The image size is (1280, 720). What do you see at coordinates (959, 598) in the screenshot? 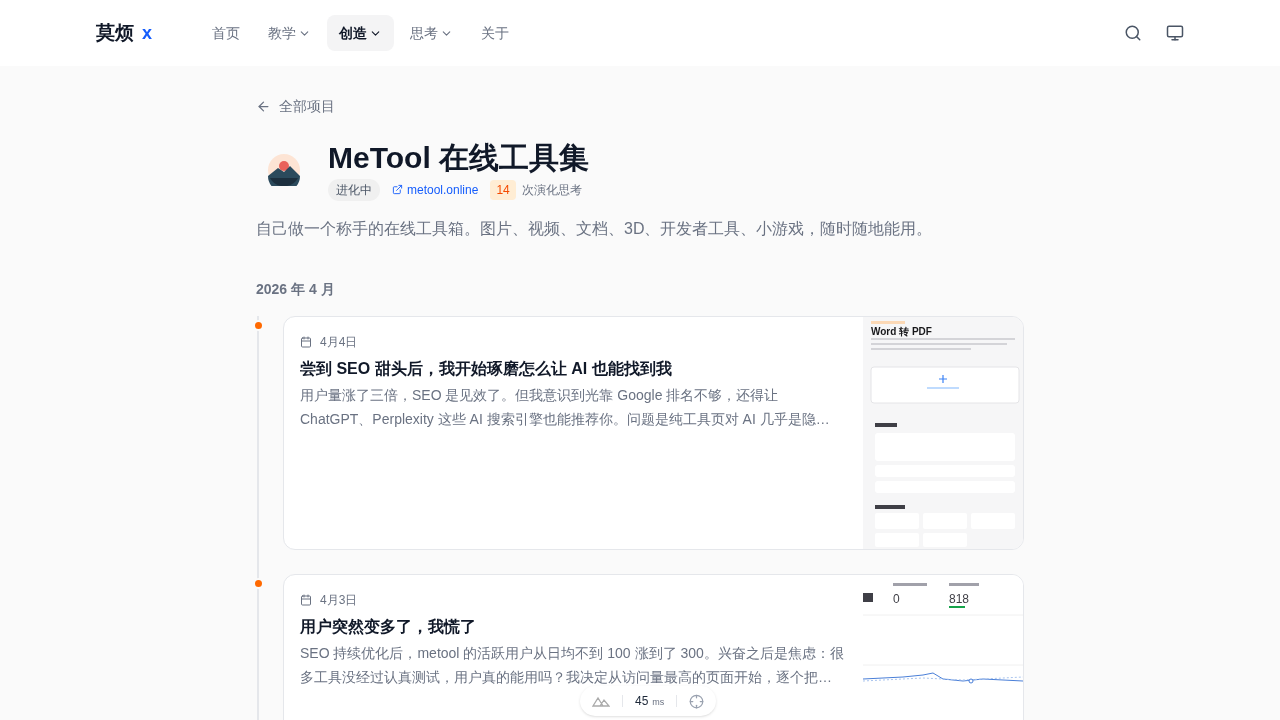
I see `metric-value: 818` at bounding box center [959, 598].